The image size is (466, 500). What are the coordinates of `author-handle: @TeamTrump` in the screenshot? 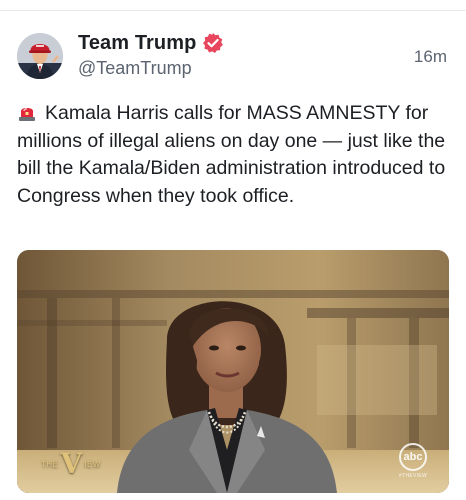 It's located at (135, 68).